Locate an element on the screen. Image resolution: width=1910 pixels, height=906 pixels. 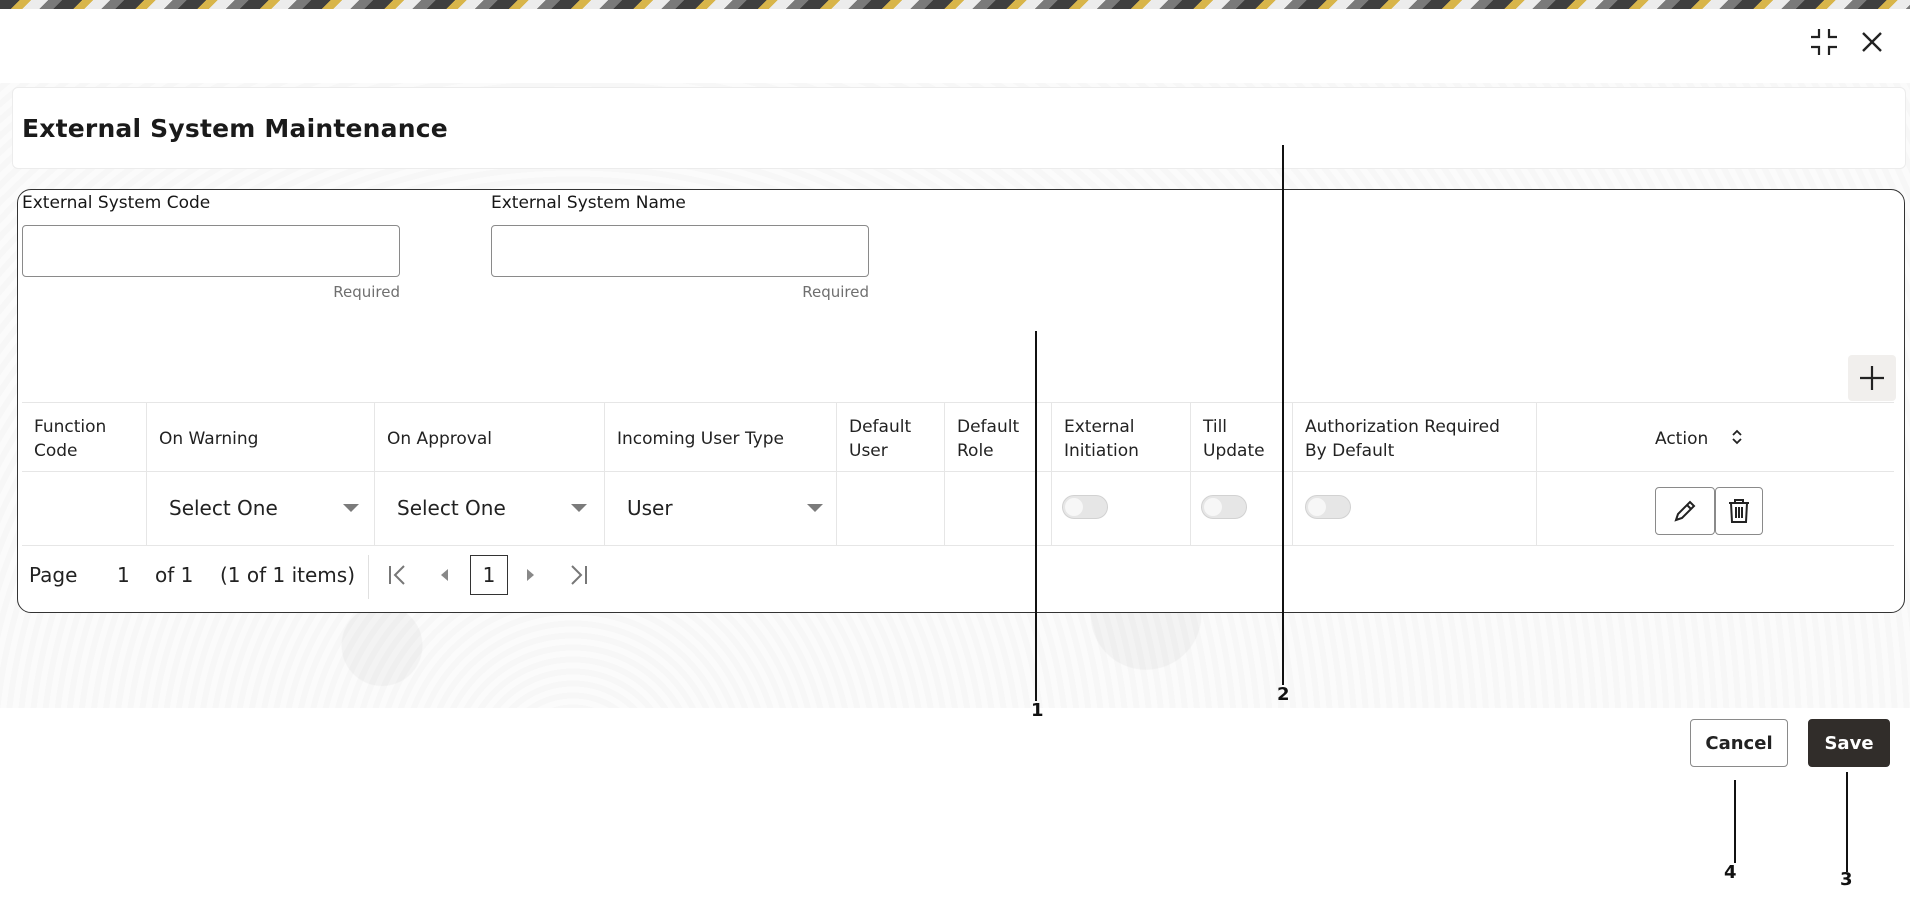
cell-function-code is located at coordinates (84, 509).